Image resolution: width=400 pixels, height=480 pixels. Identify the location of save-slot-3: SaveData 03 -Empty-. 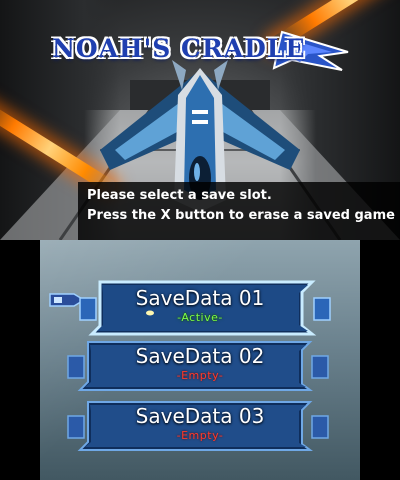
(200, 426).